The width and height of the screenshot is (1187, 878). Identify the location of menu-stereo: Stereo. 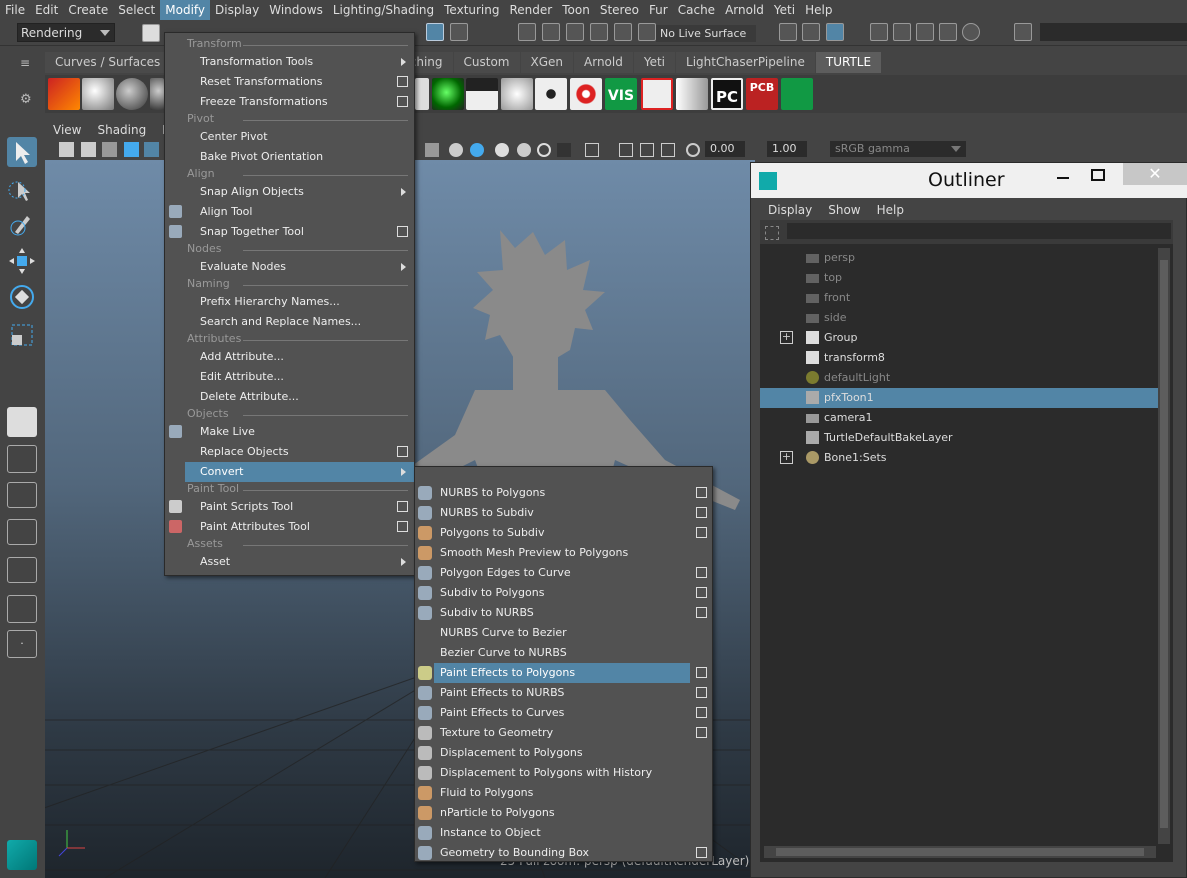
(619, 10).